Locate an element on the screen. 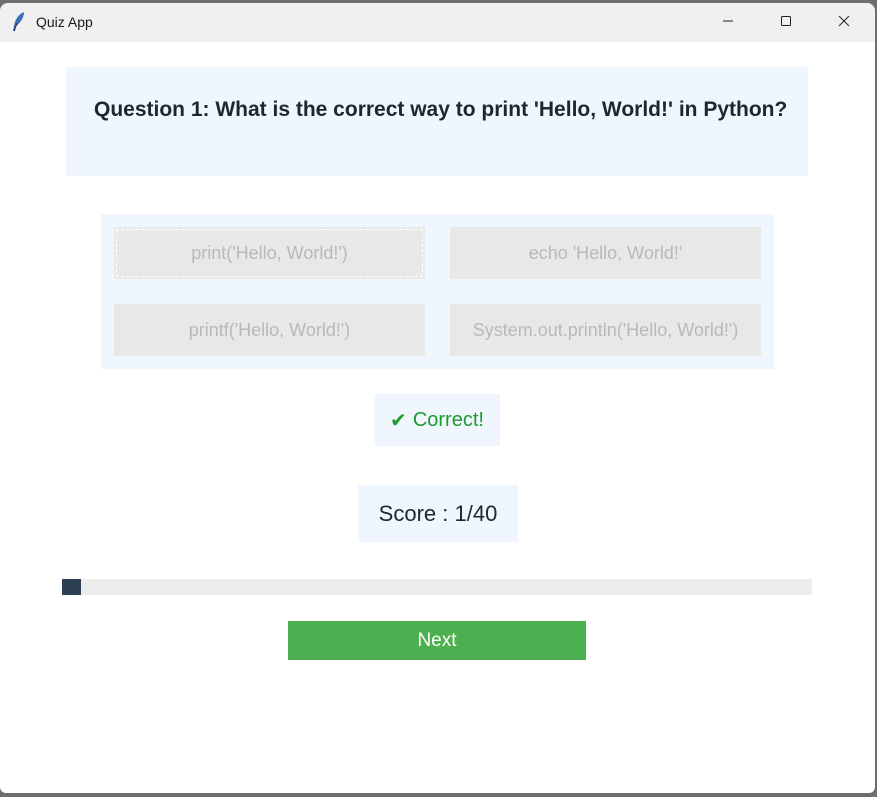 The height and width of the screenshot is (797, 877). checkmark-icon: ✔ is located at coordinates (398, 420).